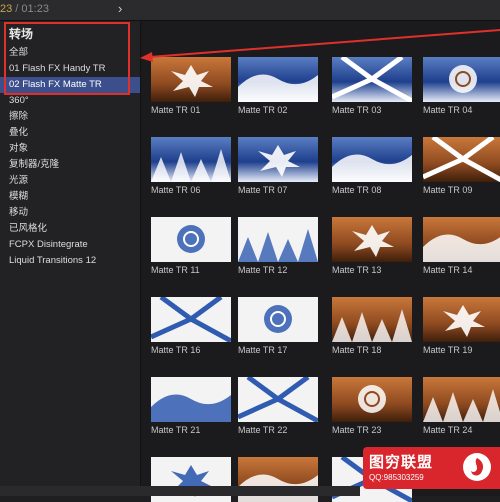 This screenshot has width=500, height=502. I want to click on transition-label: Matte TR 12, so click(263, 270).